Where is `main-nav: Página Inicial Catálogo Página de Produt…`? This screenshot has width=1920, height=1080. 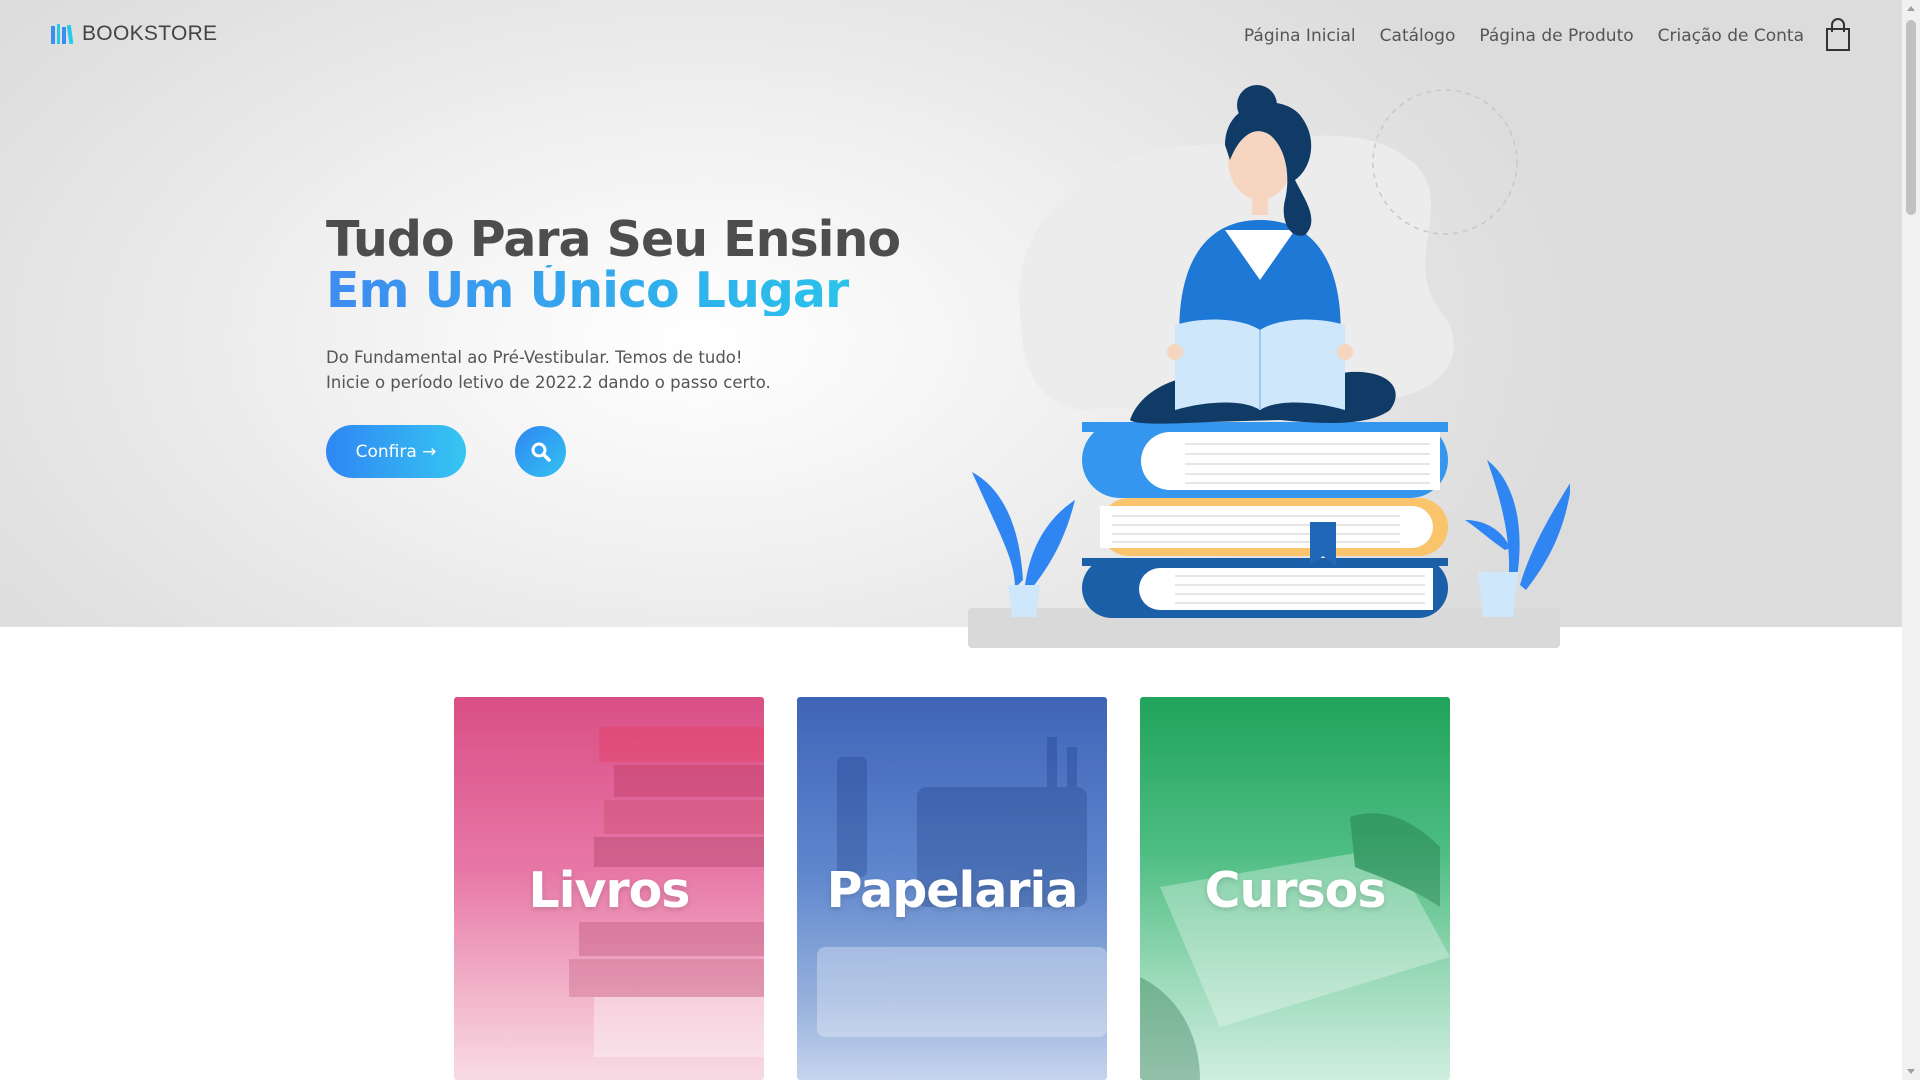
main-nav: Página Inicial Catálogo Página de Produt… is located at coordinates (1524, 36).